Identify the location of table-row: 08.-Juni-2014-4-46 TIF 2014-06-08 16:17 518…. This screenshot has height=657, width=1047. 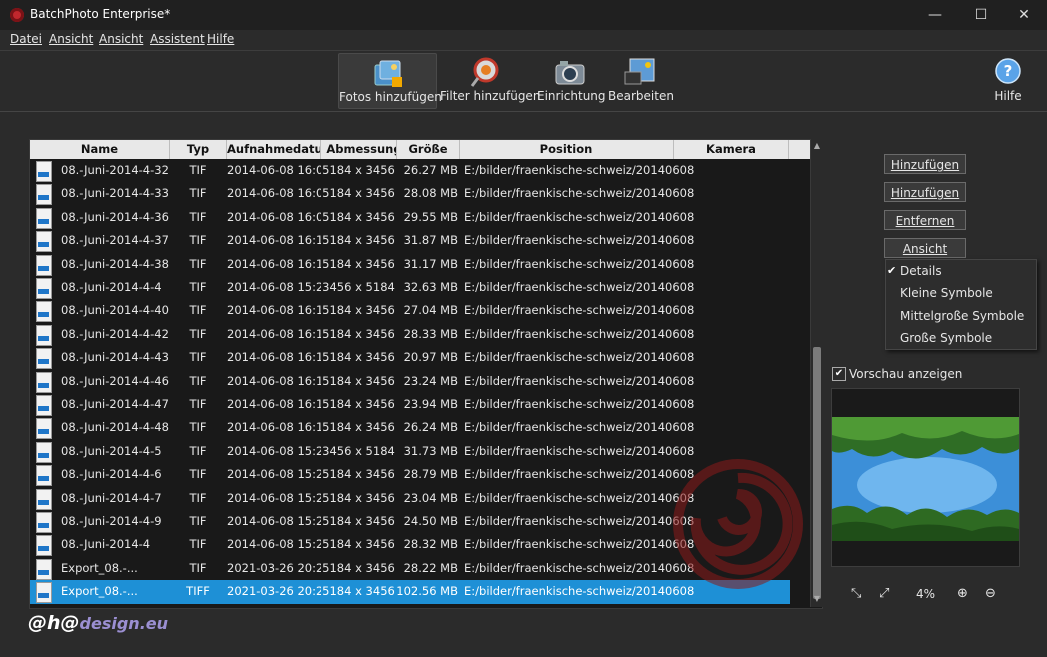
(410, 381).